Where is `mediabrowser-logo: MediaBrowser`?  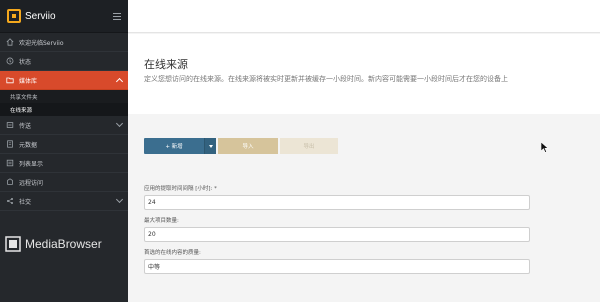
mediabrowser-logo: MediaBrowser is located at coordinates (53, 244).